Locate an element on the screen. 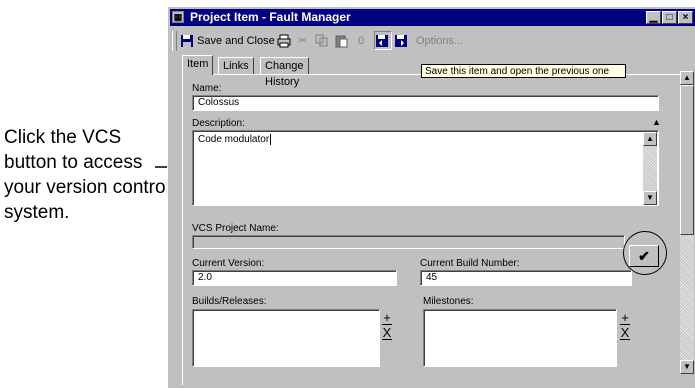  description-scrollbar: ▲ ▼ is located at coordinates (650, 168).